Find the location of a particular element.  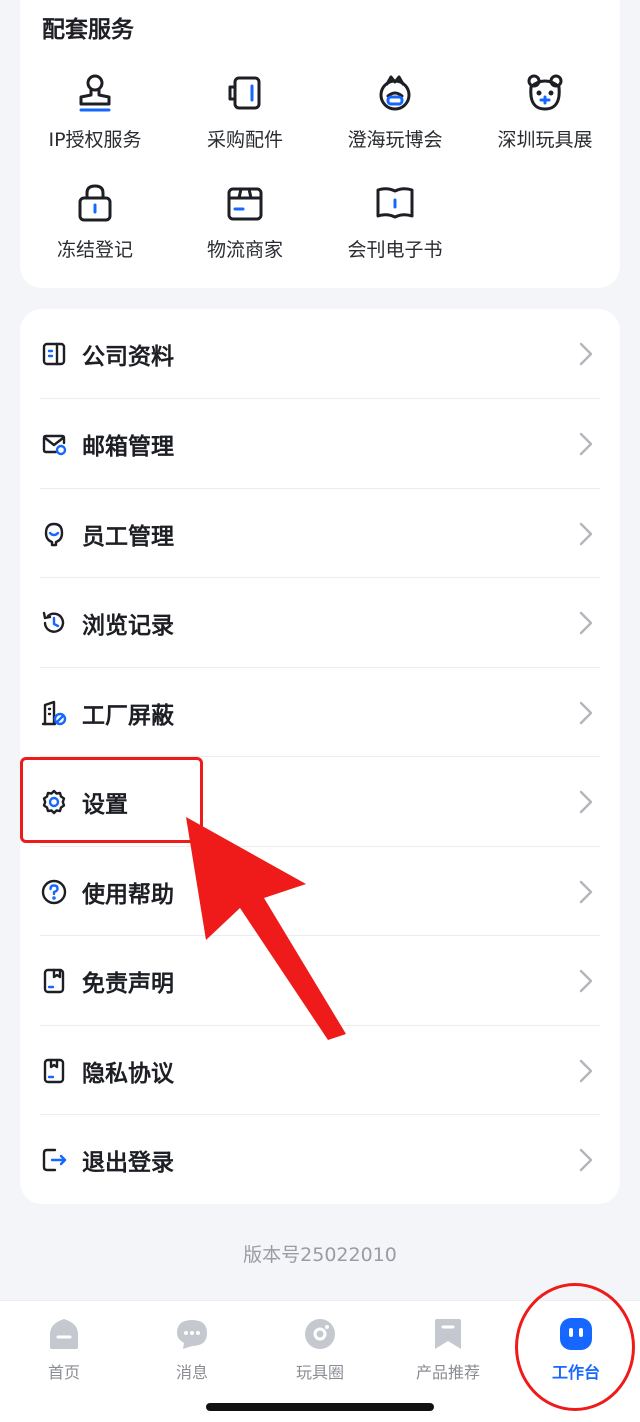

menu-item-factory-block: 工厂屏蔽 is located at coordinates (320, 712).